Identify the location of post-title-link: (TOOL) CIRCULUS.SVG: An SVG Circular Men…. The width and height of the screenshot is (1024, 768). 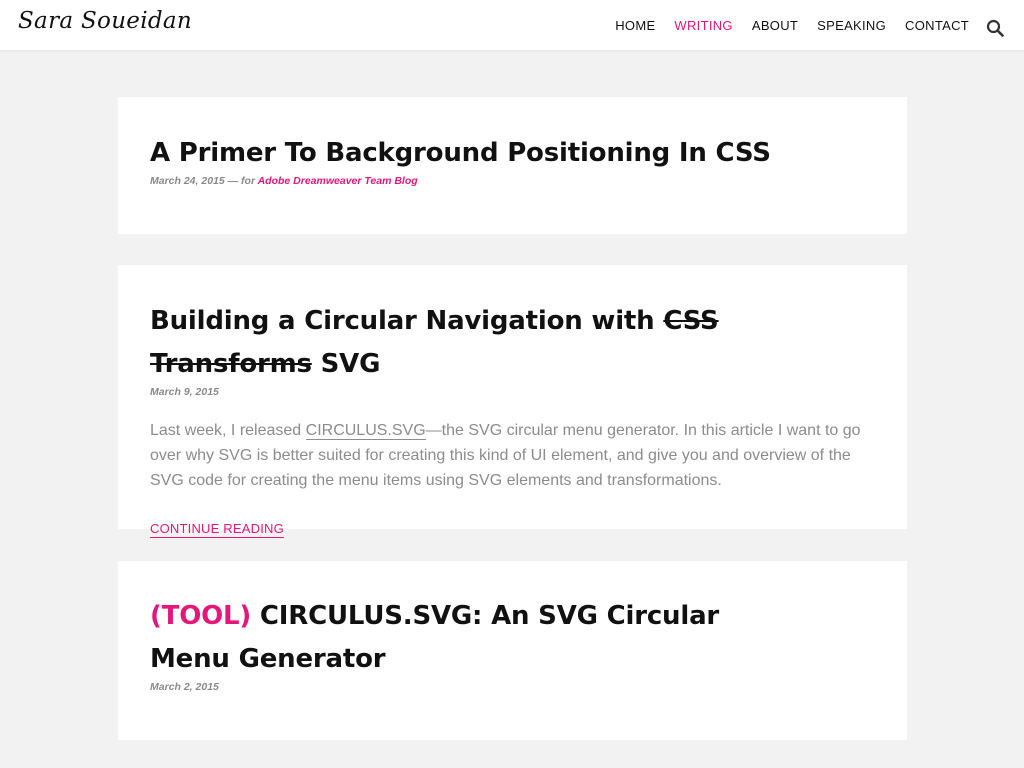
(434, 637).